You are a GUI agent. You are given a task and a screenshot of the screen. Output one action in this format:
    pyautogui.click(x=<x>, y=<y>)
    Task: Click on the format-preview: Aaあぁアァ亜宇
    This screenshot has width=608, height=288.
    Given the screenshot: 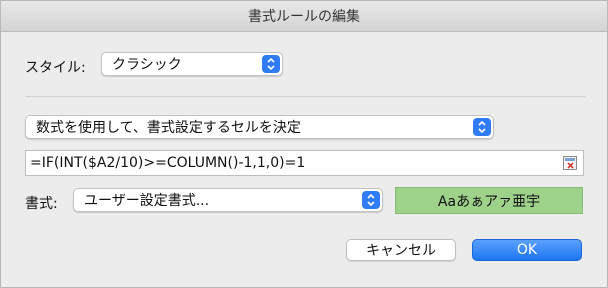 What is the action you would take?
    pyautogui.click(x=489, y=200)
    